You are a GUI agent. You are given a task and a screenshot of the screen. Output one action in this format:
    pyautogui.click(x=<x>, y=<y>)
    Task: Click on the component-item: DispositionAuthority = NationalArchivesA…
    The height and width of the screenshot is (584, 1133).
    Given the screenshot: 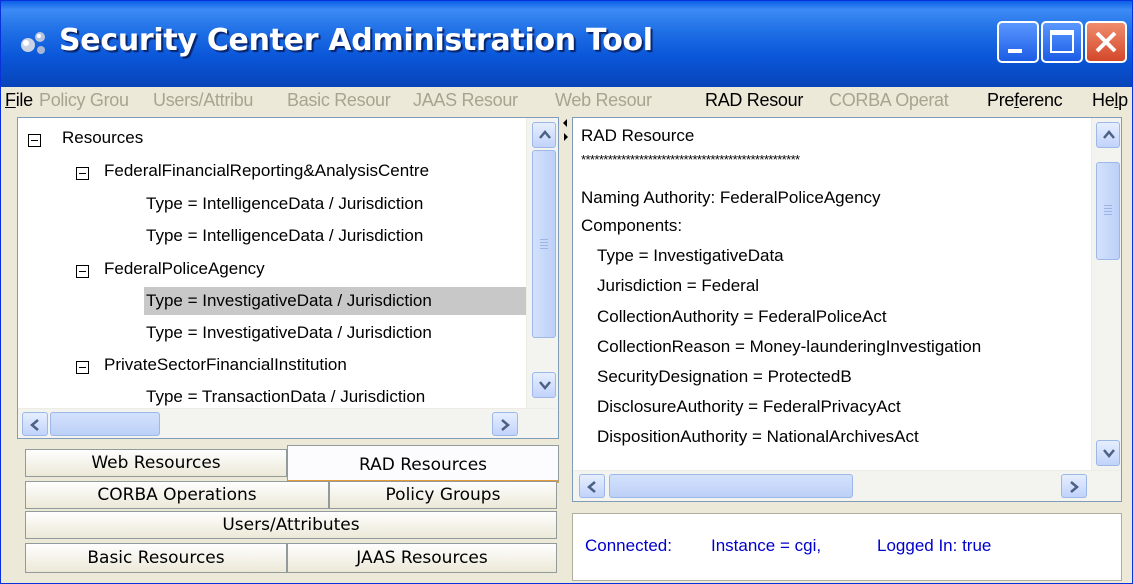 What is the action you would take?
    pyautogui.click(x=758, y=436)
    